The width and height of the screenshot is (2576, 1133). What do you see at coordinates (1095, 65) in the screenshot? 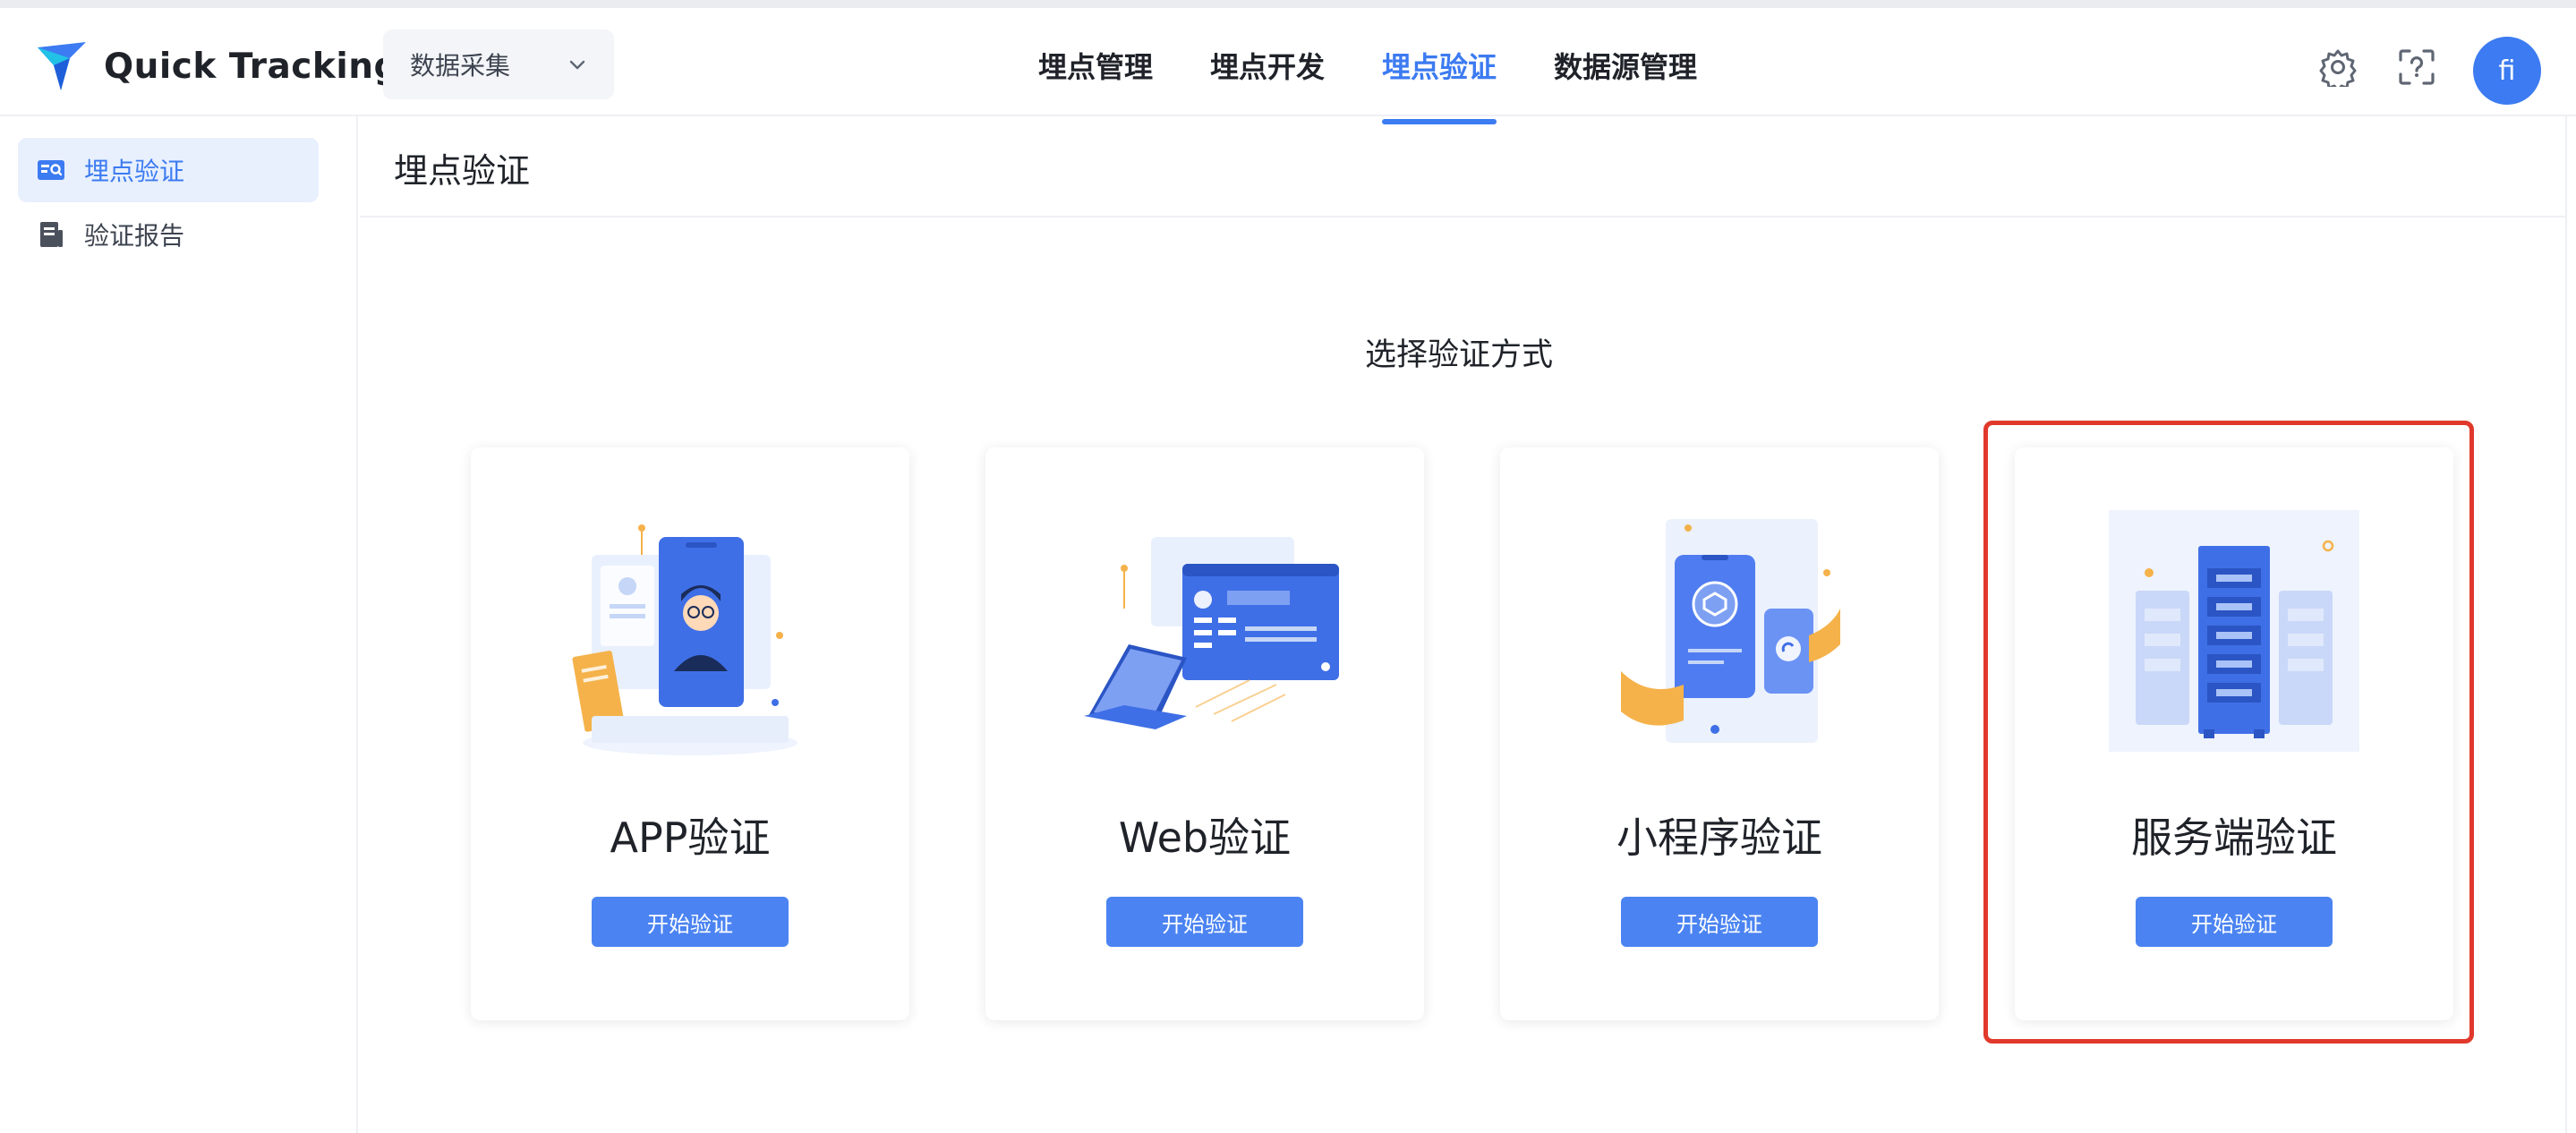
I see `nav-item-tracking-management: 埋点管理` at bounding box center [1095, 65].